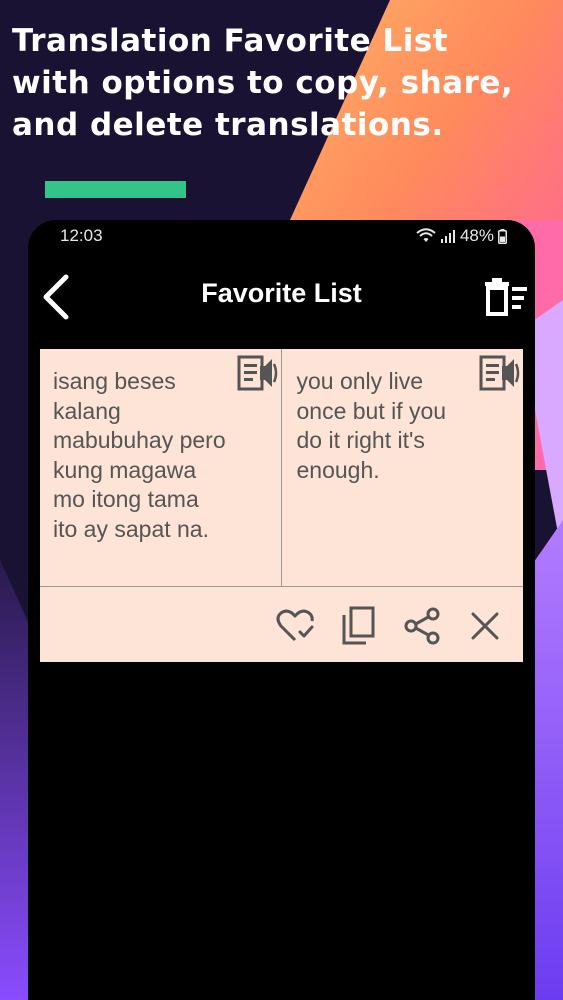 Image resolution: width=563 pixels, height=1000 pixels. I want to click on item-actions, so click(281, 625).